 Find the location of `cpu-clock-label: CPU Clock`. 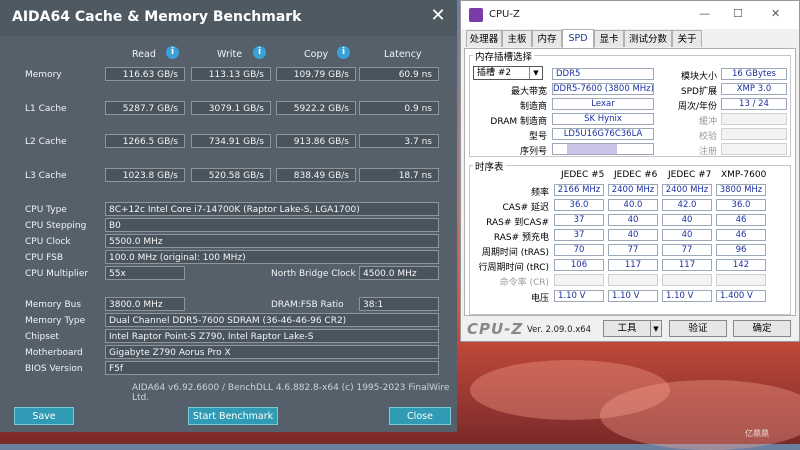

cpu-clock-label: CPU Clock is located at coordinates (48, 242).